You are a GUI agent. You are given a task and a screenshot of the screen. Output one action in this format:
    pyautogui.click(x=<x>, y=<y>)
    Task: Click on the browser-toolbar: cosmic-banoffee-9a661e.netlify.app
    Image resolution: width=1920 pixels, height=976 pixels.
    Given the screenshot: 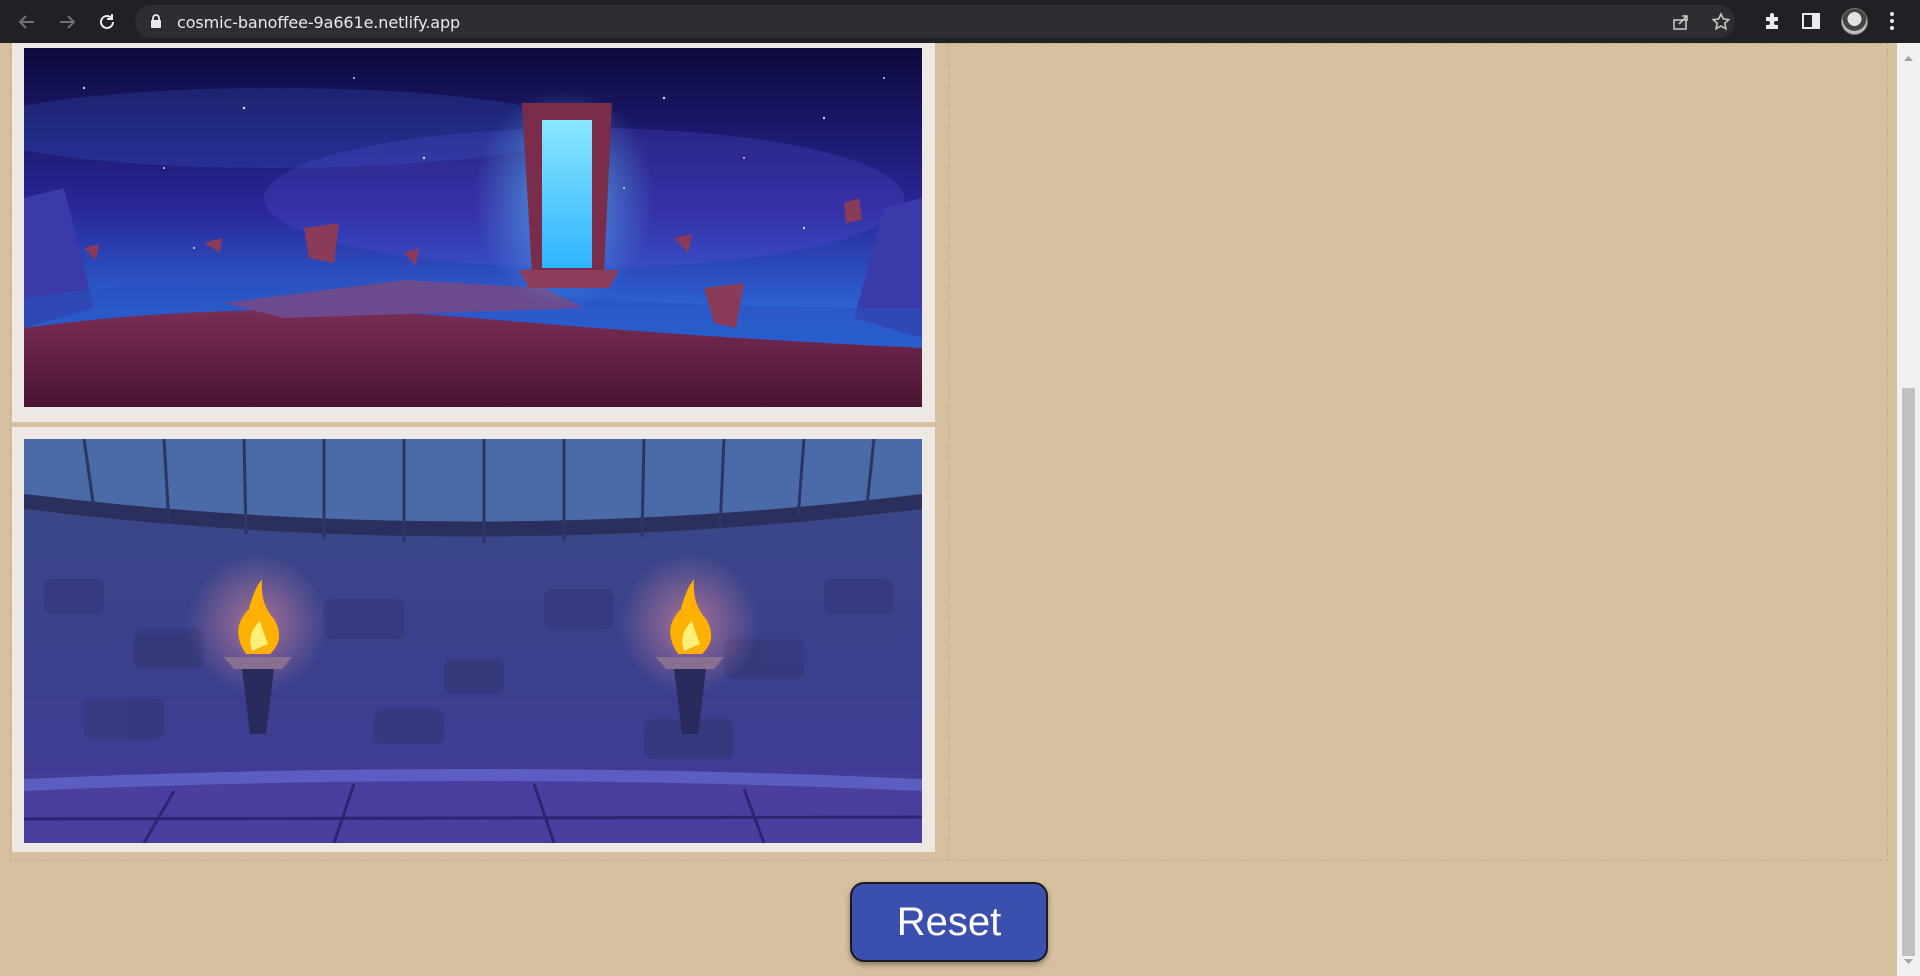 What is the action you would take?
    pyautogui.click(x=960, y=21)
    